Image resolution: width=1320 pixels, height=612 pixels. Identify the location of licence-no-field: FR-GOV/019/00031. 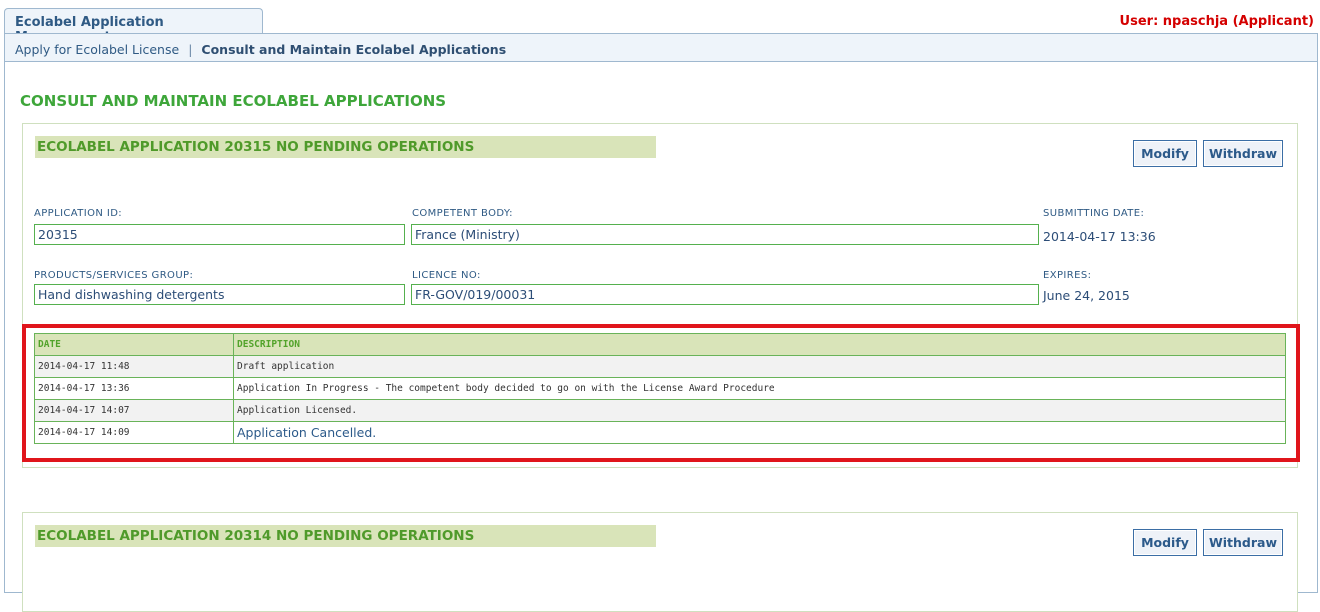
(725, 294).